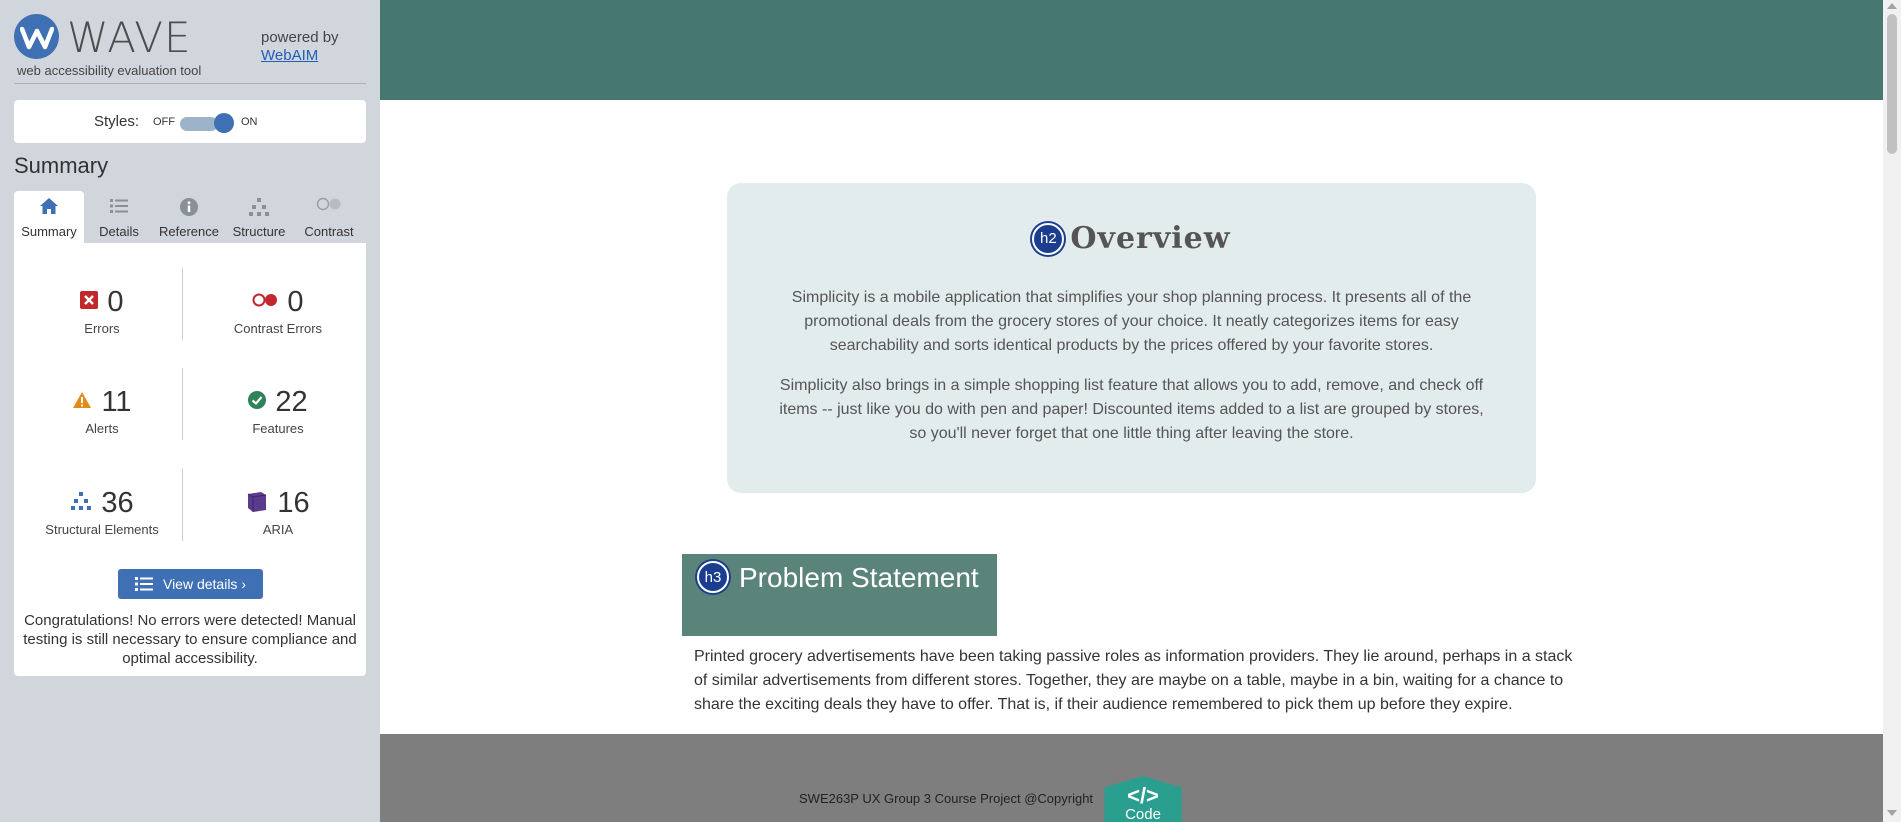 The height and width of the screenshot is (822, 1901). What do you see at coordinates (82, 402) in the screenshot?
I see `alert-icon` at bounding box center [82, 402].